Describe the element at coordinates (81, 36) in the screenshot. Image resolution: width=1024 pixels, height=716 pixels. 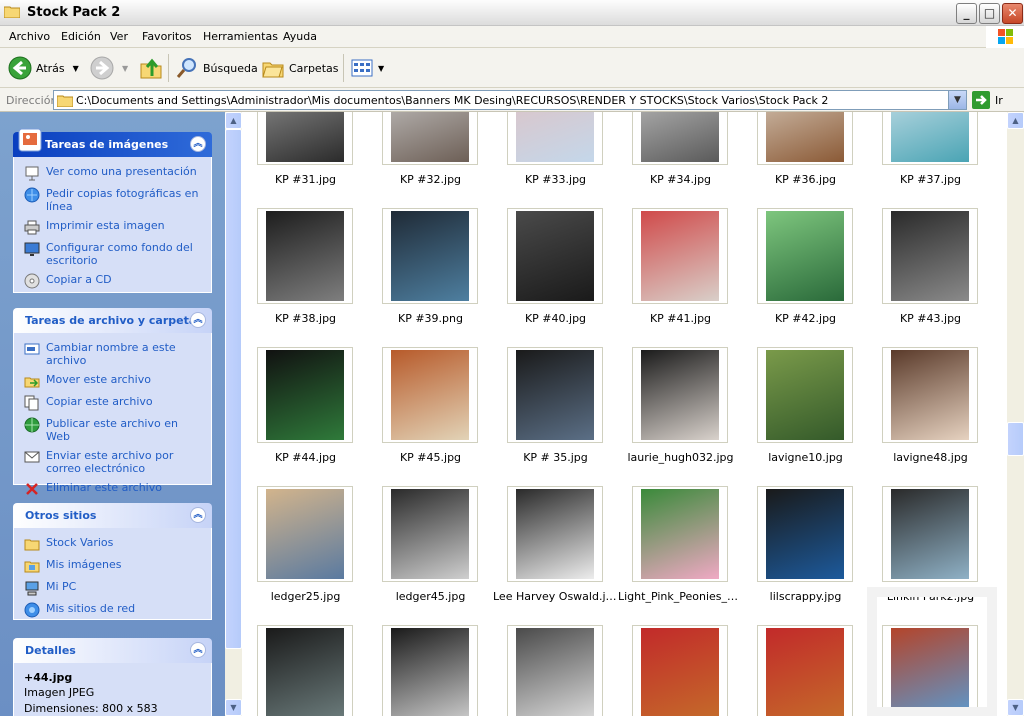
I see `menu-edicion: Edición` at that location.